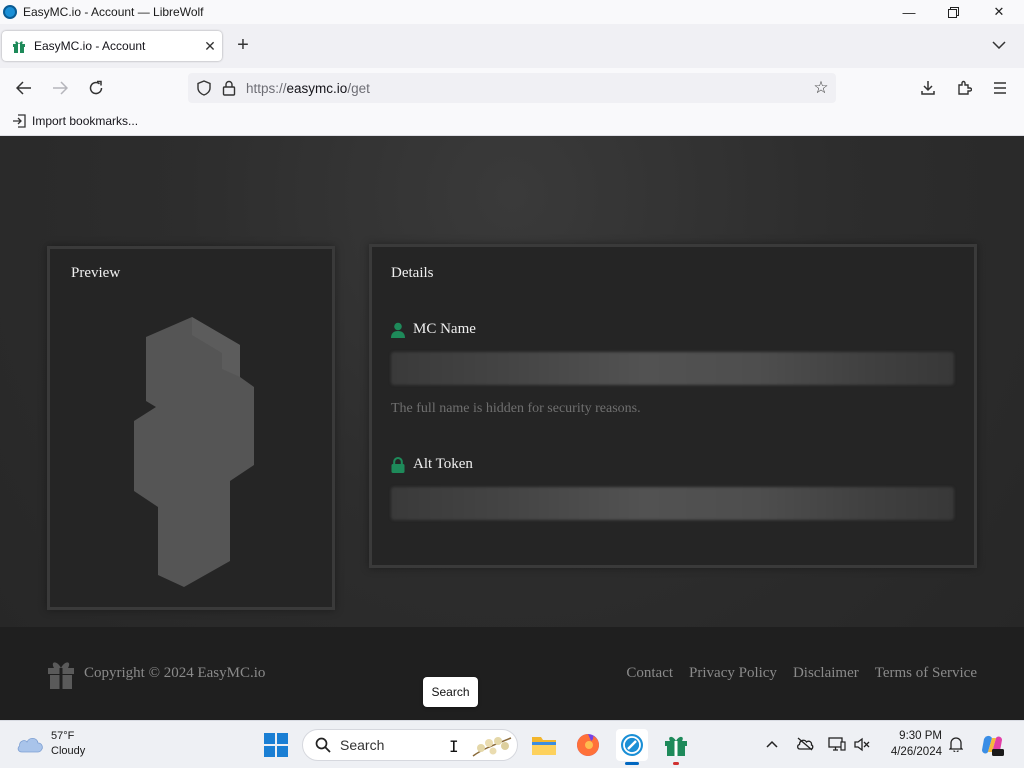 This screenshot has height=768, width=1024. Describe the element at coordinates (410, 745) in the screenshot. I see `taskbar-search-box: Search` at that location.